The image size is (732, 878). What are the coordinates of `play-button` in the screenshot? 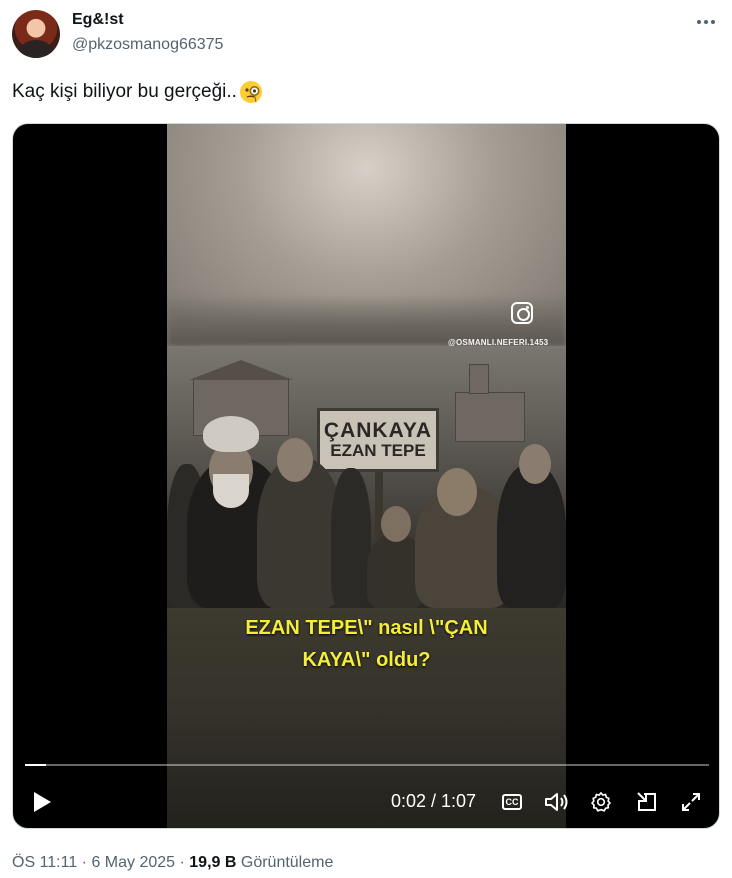 It's located at (42, 802).